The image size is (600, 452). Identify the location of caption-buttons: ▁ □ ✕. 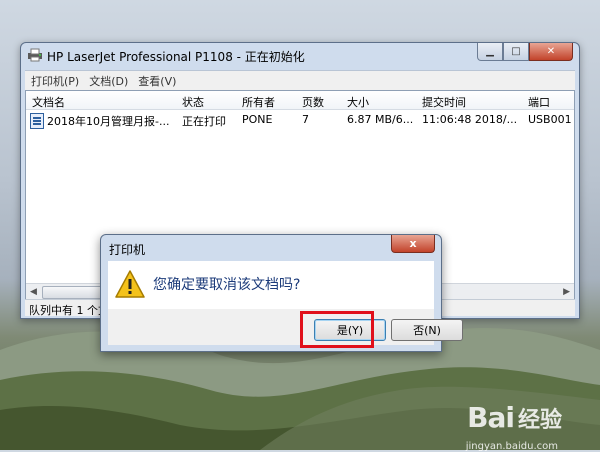
(525, 52).